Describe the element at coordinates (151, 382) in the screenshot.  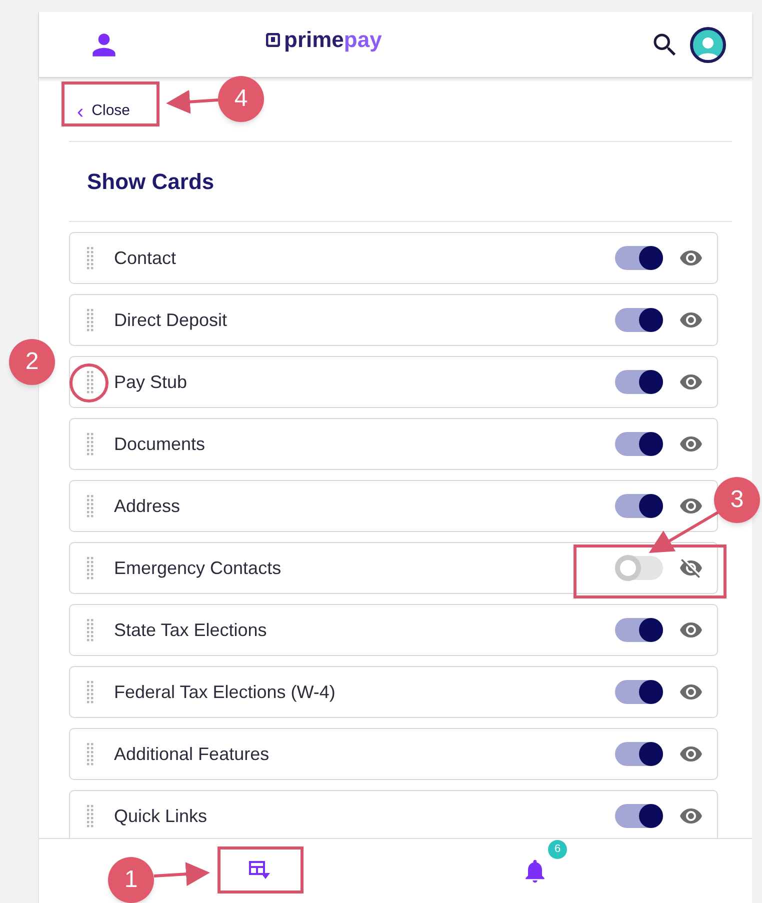
I see `card-label: Pay Stub` at that location.